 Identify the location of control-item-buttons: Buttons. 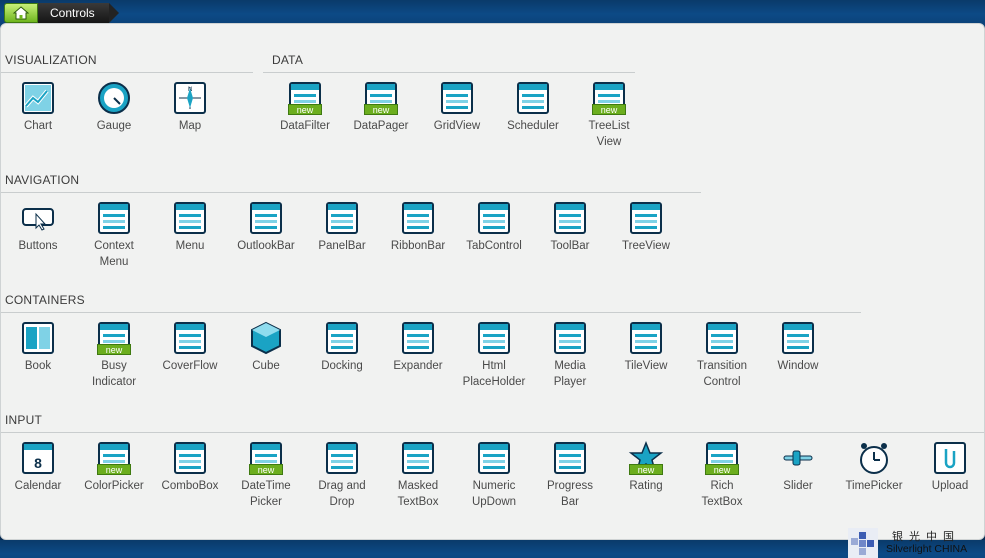
(38, 227).